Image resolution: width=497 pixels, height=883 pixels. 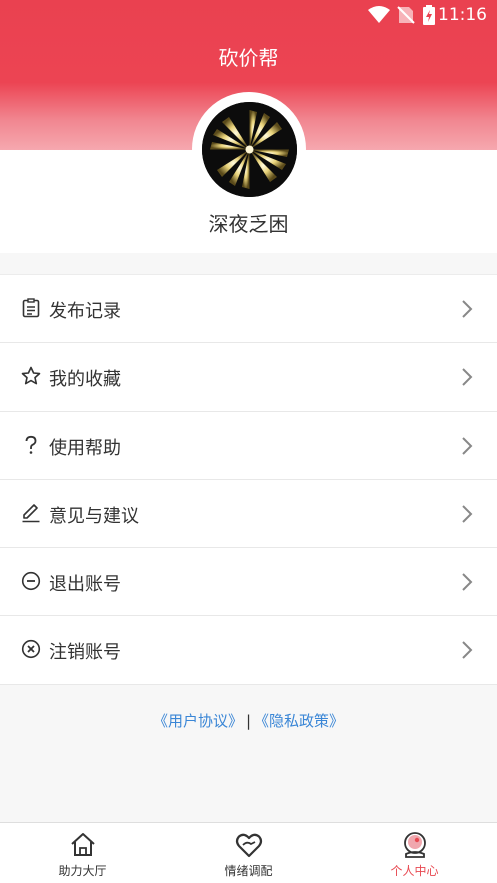 What do you see at coordinates (248, 446) in the screenshot?
I see `menu-item-help: 使用帮助` at bounding box center [248, 446].